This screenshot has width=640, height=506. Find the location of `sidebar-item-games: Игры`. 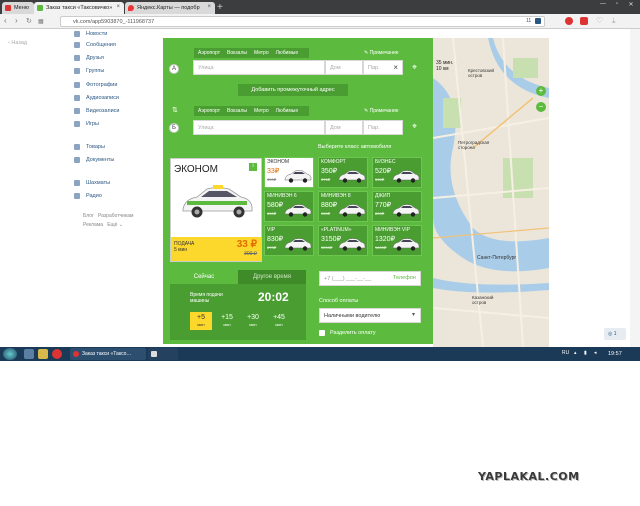

sidebar-item-games: Игры is located at coordinates (86, 124).